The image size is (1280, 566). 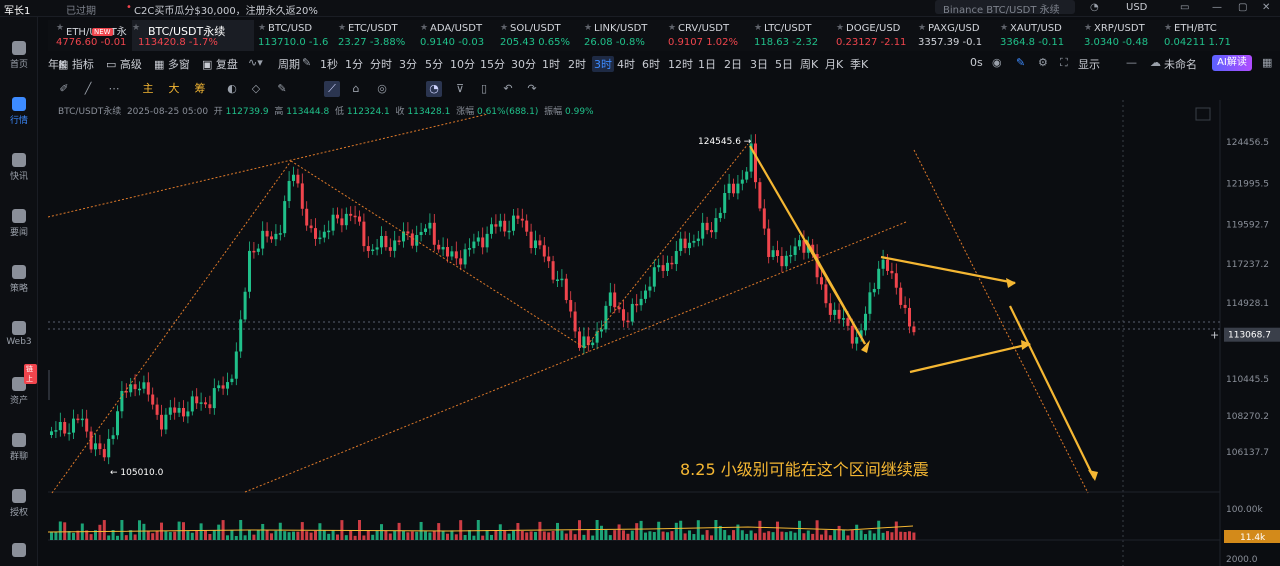 I want to click on interval-12: 6时, so click(x=651, y=64).